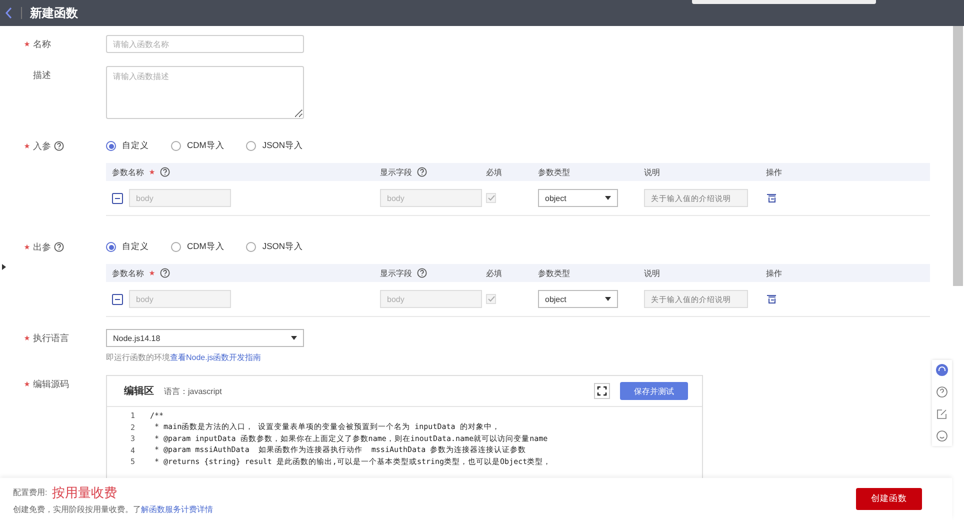 Image resolution: width=964 pixels, height=520 pixels. Describe the element at coordinates (205, 92) in the screenshot. I see `description-textarea: 请输入函数描述` at that location.